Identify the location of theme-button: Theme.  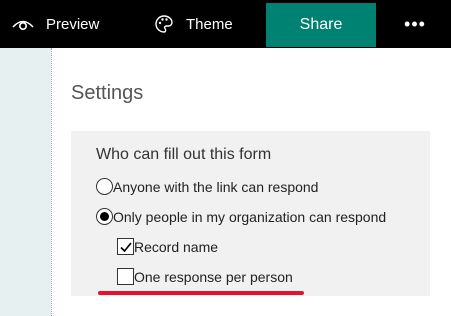
(193, 24).